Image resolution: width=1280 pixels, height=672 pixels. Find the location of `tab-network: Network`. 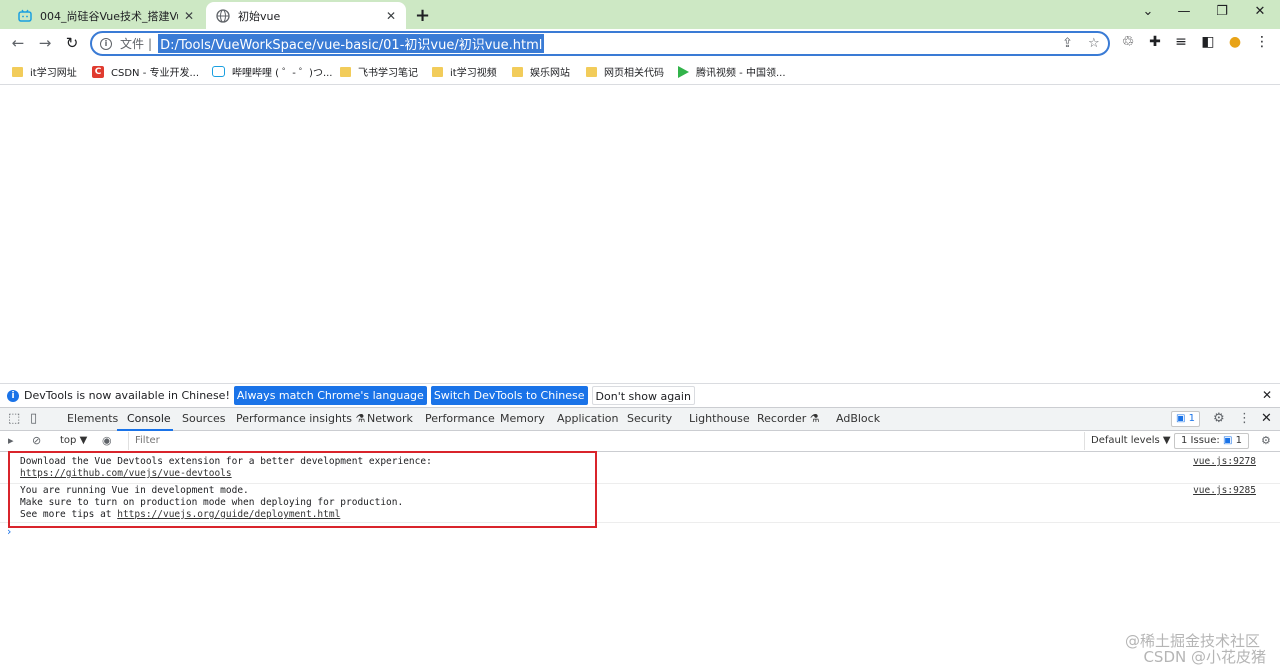

tab-network: Network is located at coordinates (390, 418).